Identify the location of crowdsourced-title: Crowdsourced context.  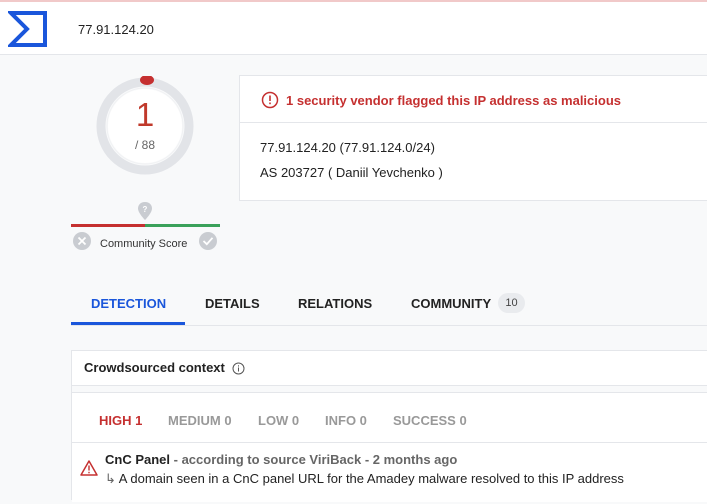
(154, 367).